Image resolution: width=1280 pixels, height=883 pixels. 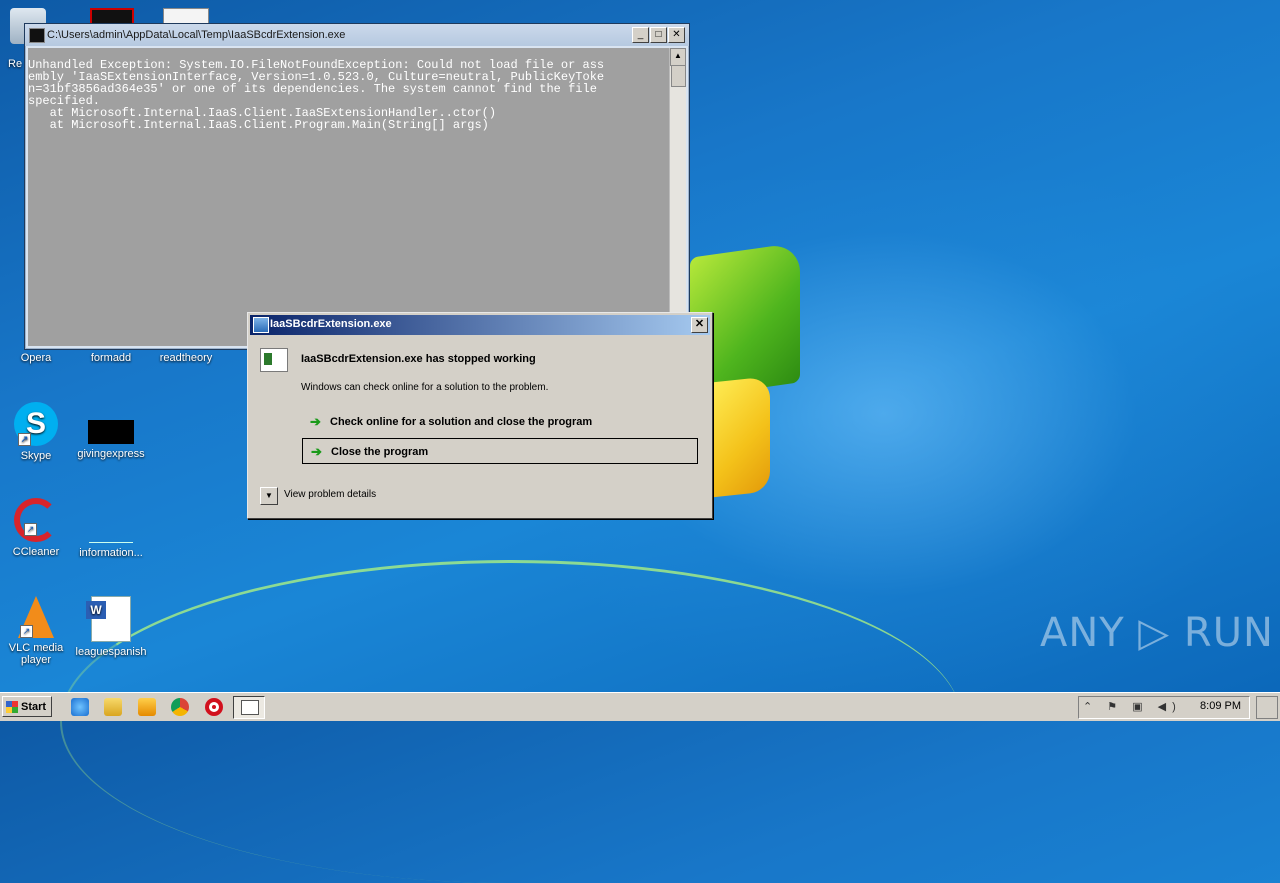 I want to click on scroll-up-icon: ▲, so click(x=678, y=57).